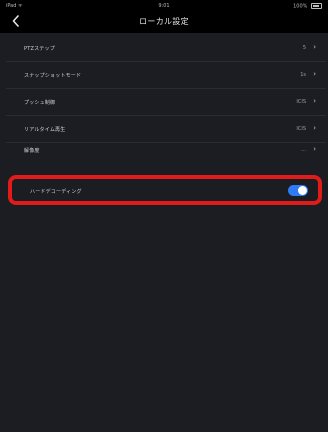 This screenshot has height=432, width=328. Describe the element at coordinates (45, 130) in the screenshot. I see `setting-label: リアルタイム再生` at that location.